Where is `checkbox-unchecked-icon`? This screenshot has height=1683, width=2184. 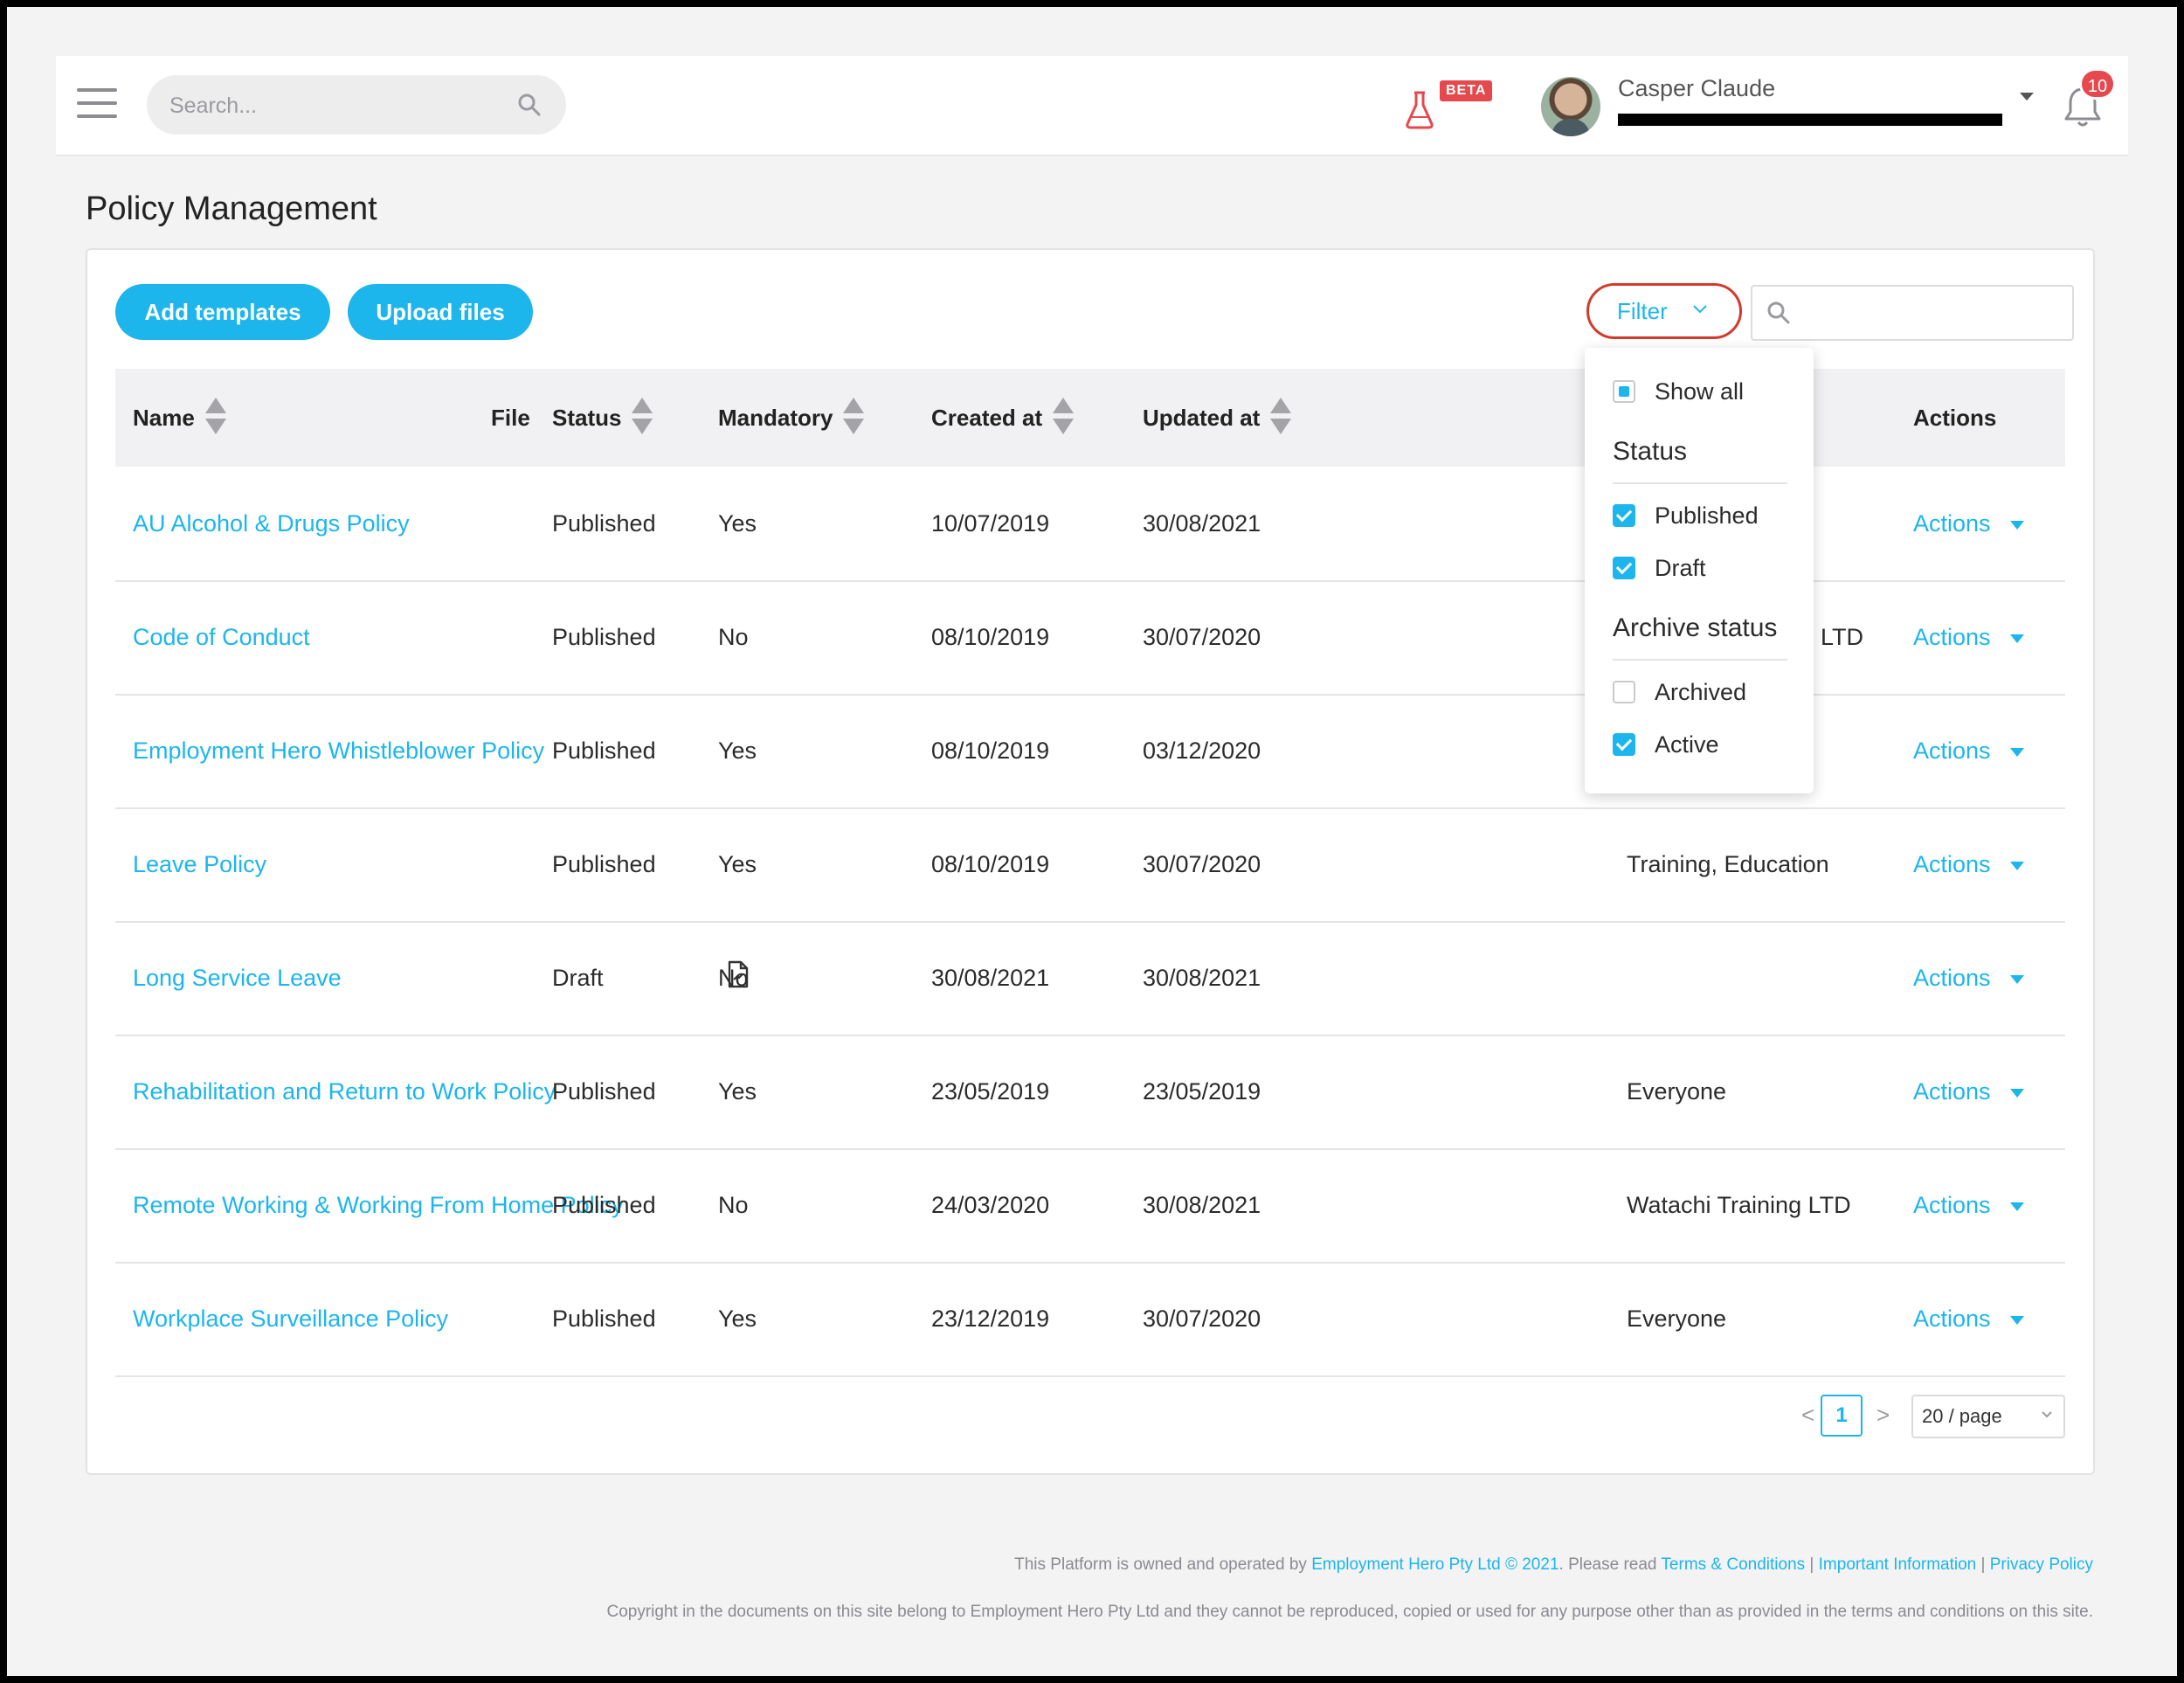
checkbox-unchecked-icon is located at coordinates (1624, 692).